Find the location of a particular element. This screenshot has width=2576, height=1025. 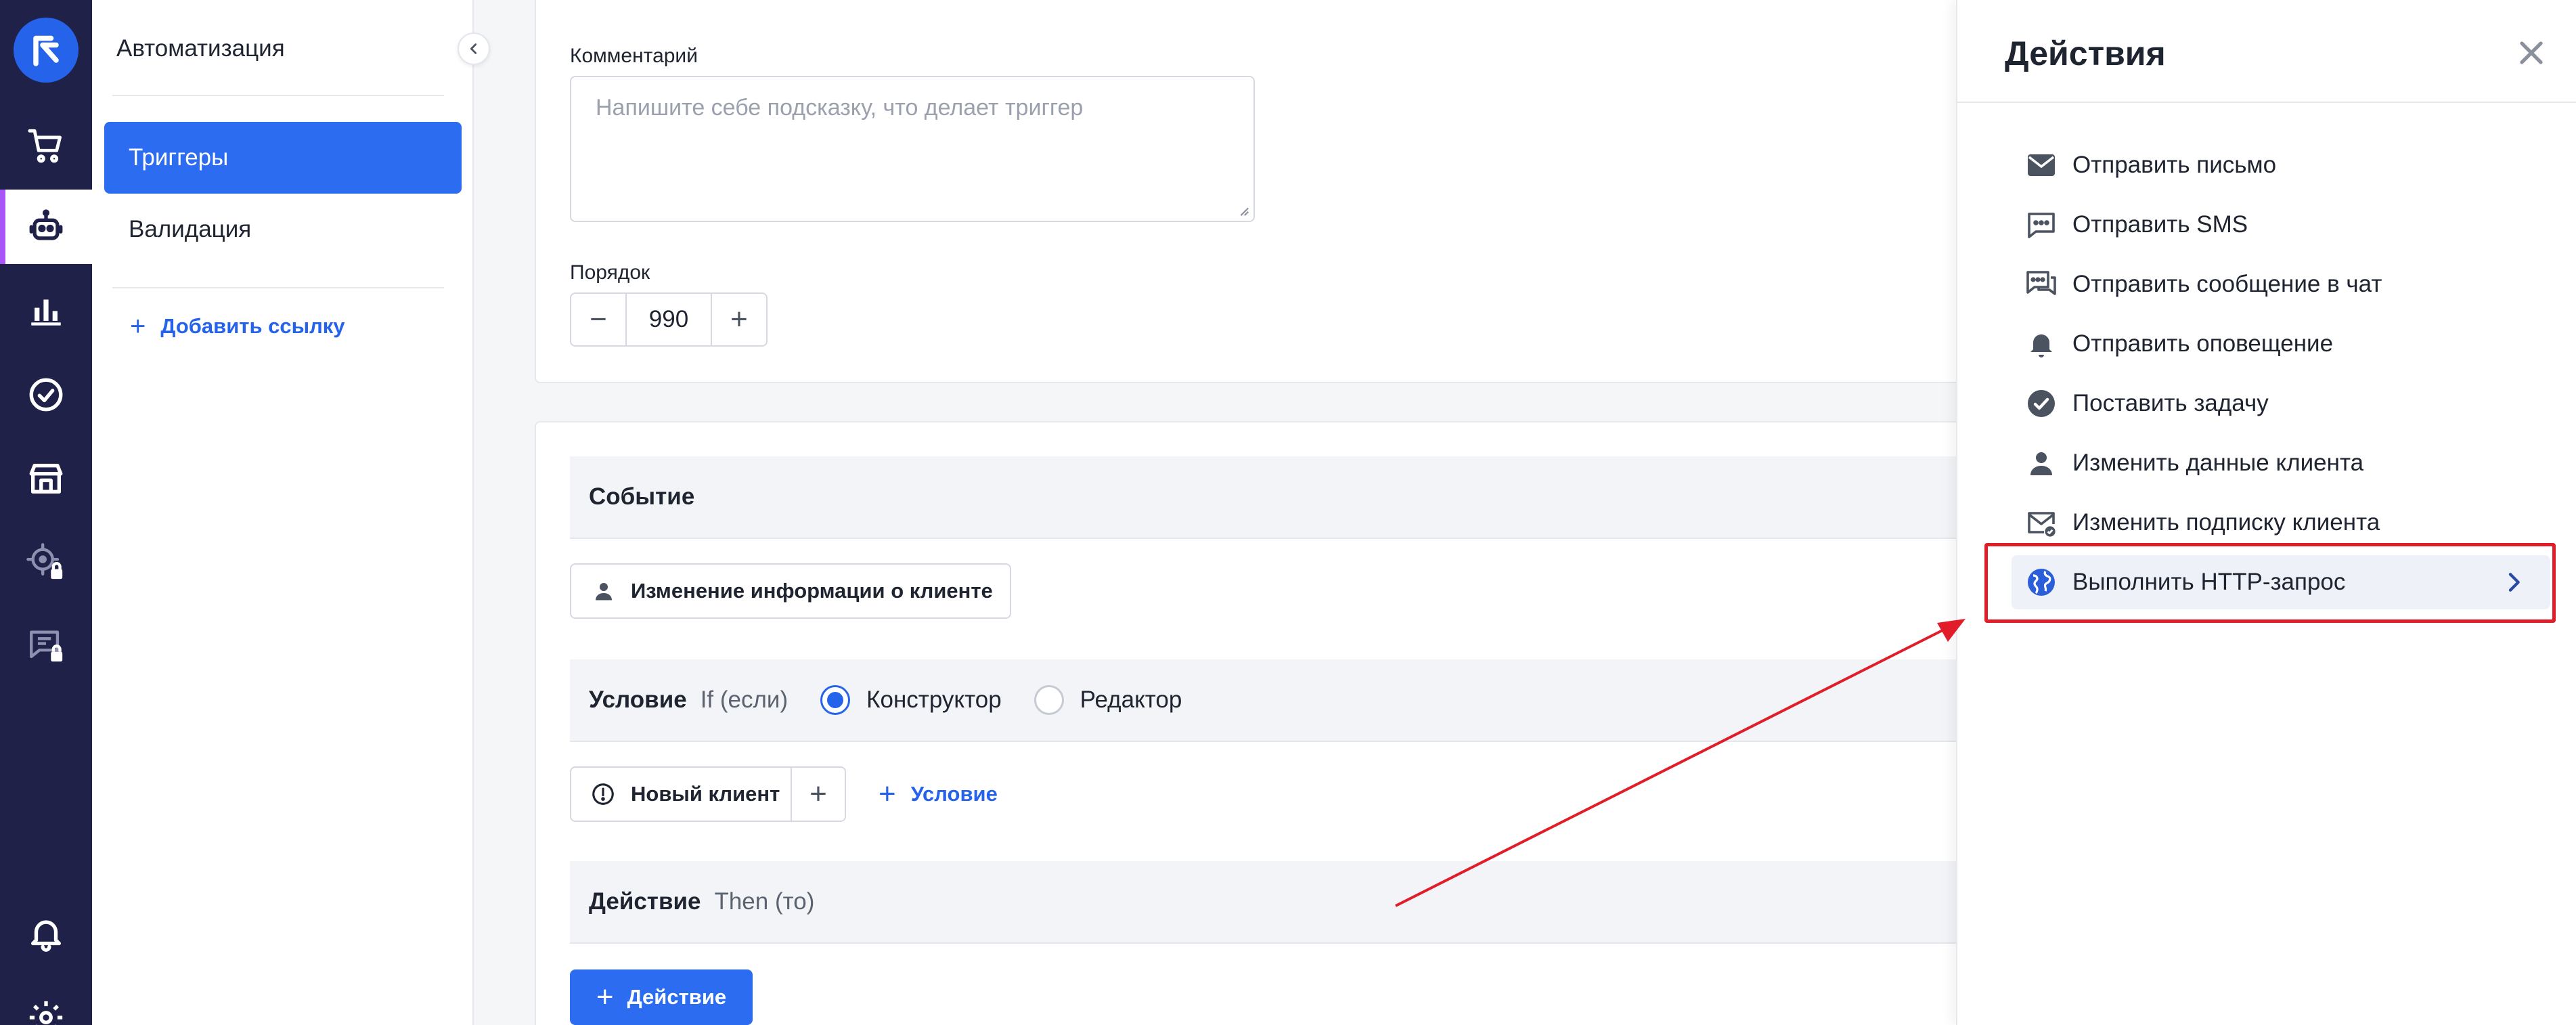

decrement-button: − is located at coordinates (598, 319).